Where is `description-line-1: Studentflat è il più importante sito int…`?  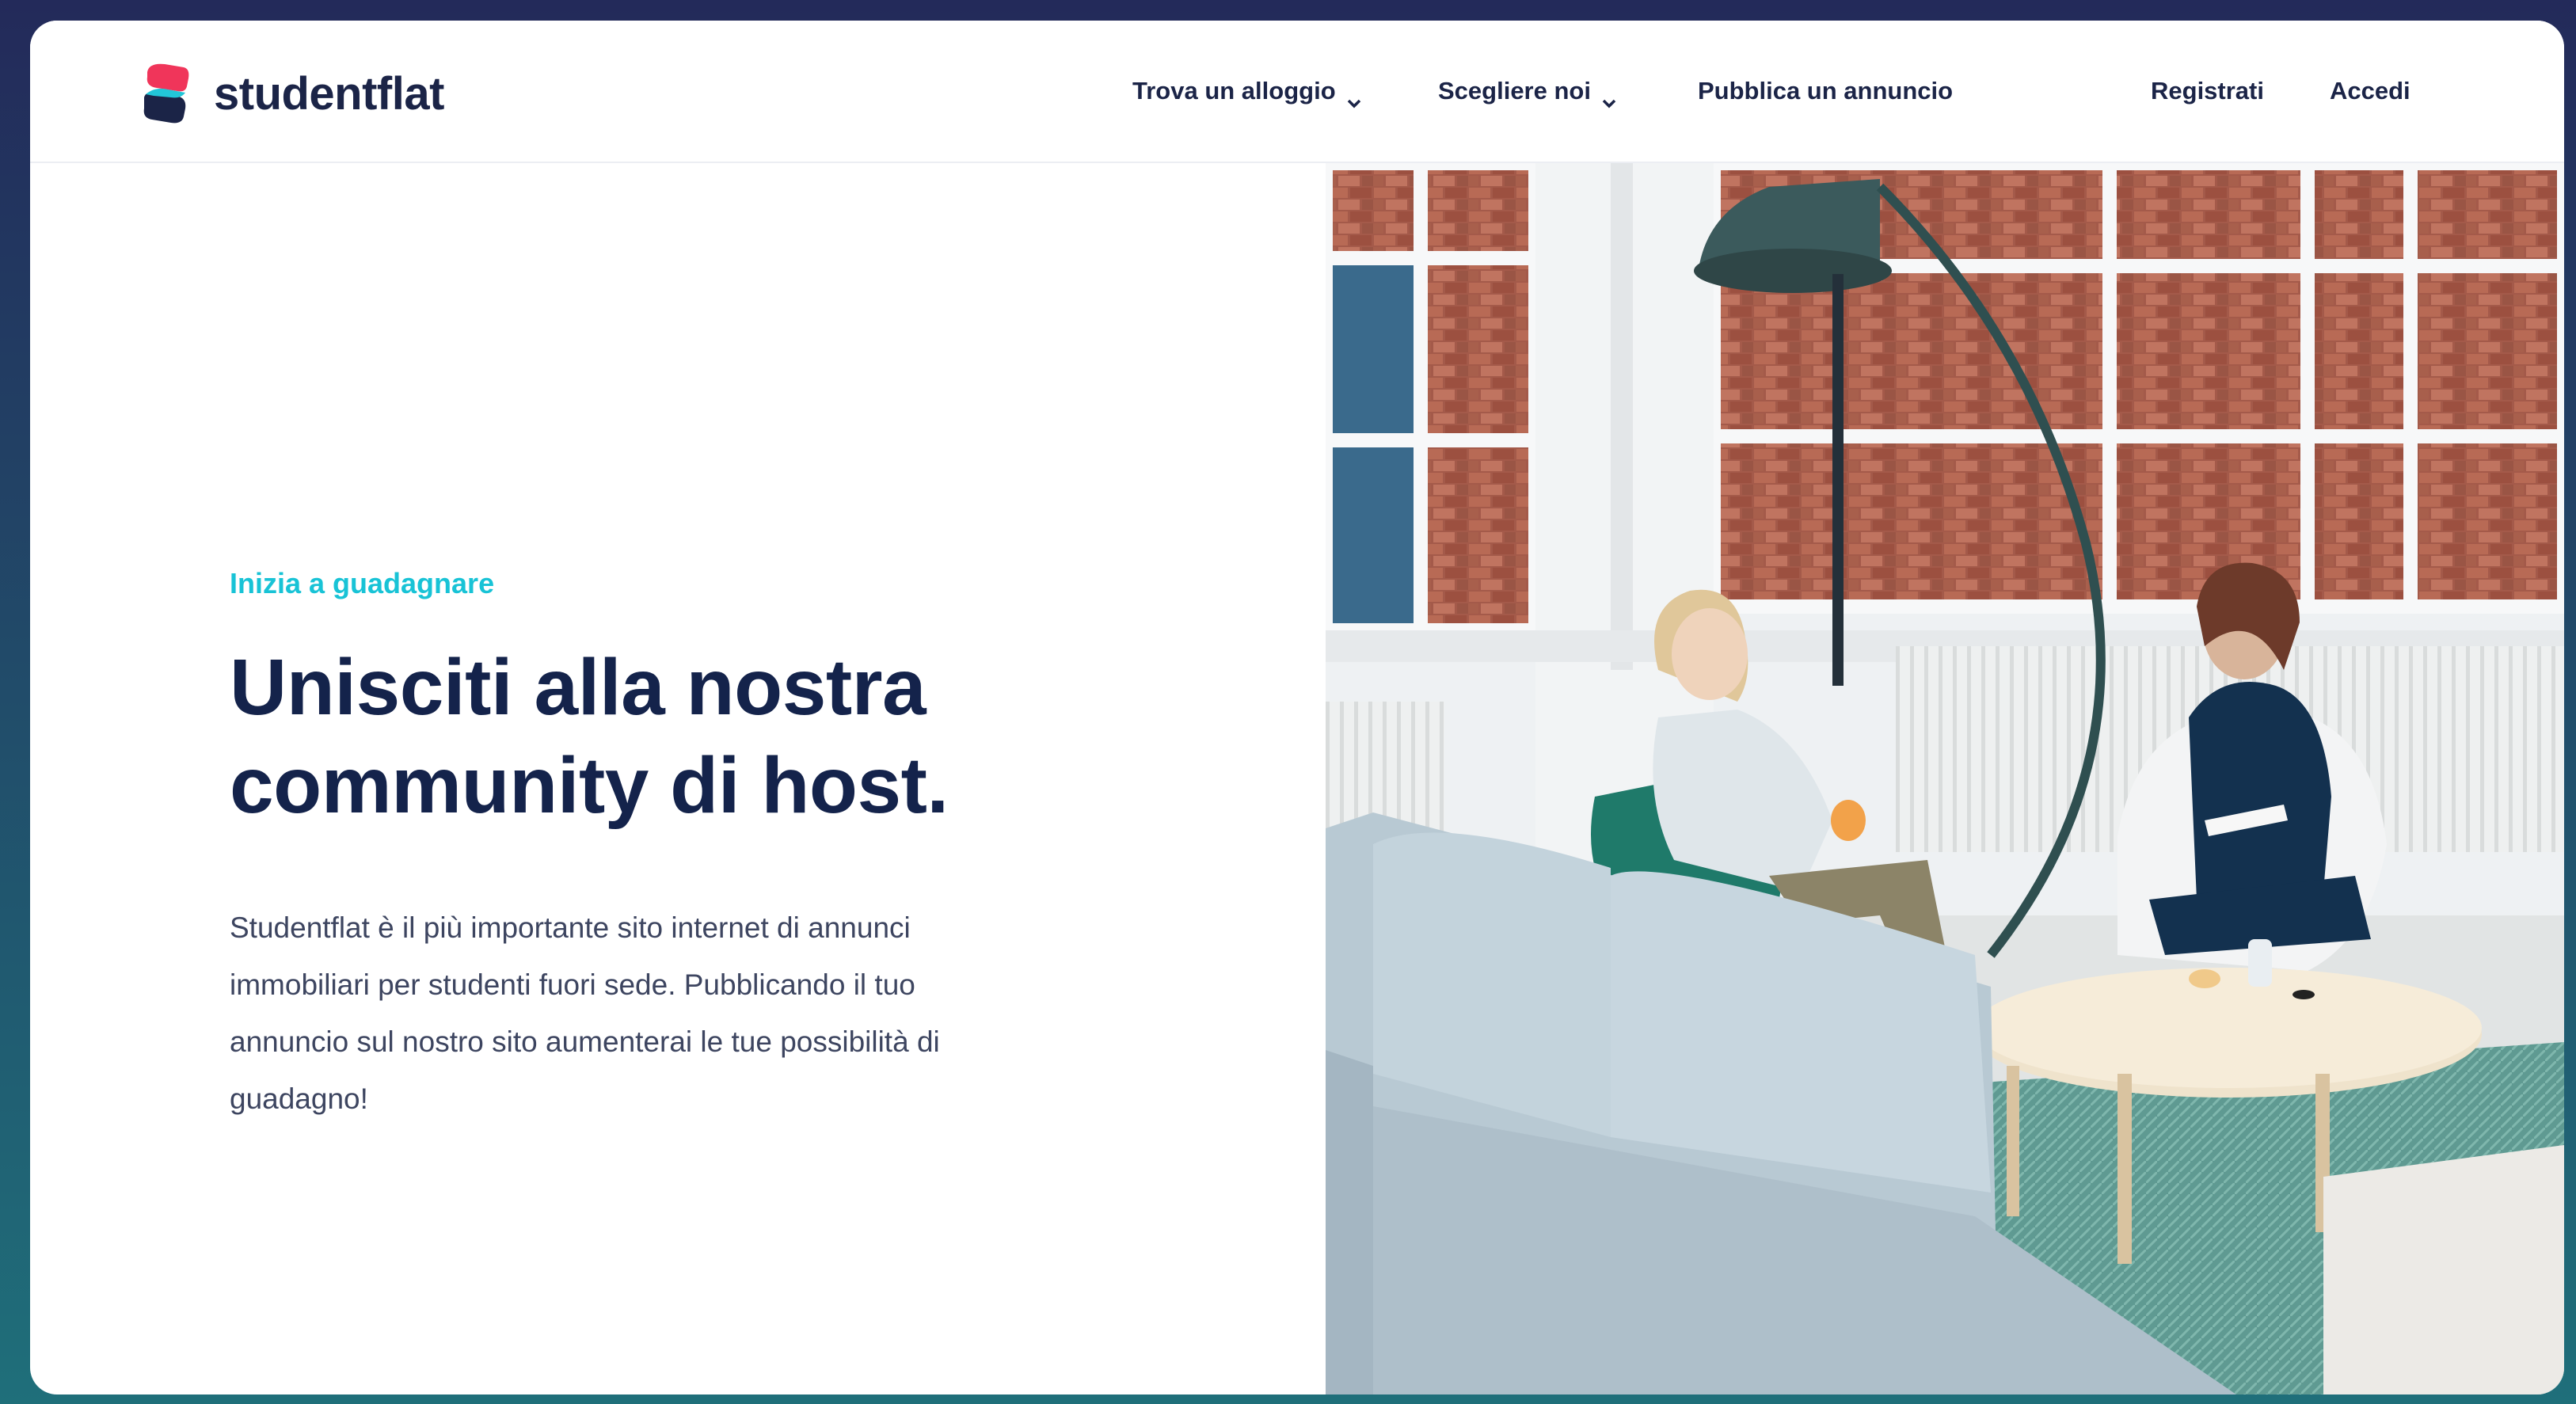 description-line-1: Studentflat è il più importante sito int… is located at coordinates (570, 927).